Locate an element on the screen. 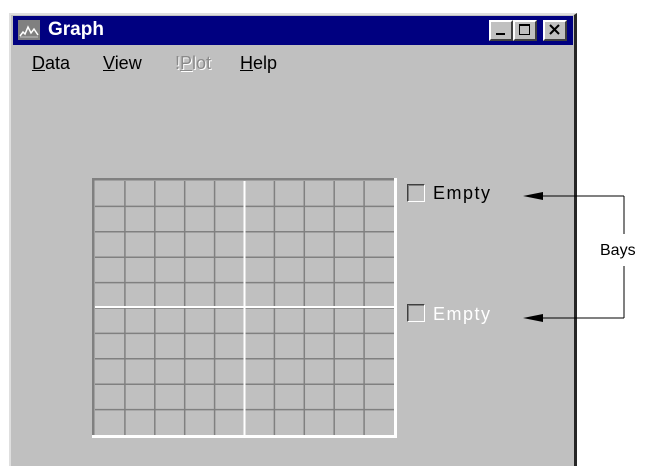 The image size is (652, 466). bays-annotation is located at coordinates (574, 257).